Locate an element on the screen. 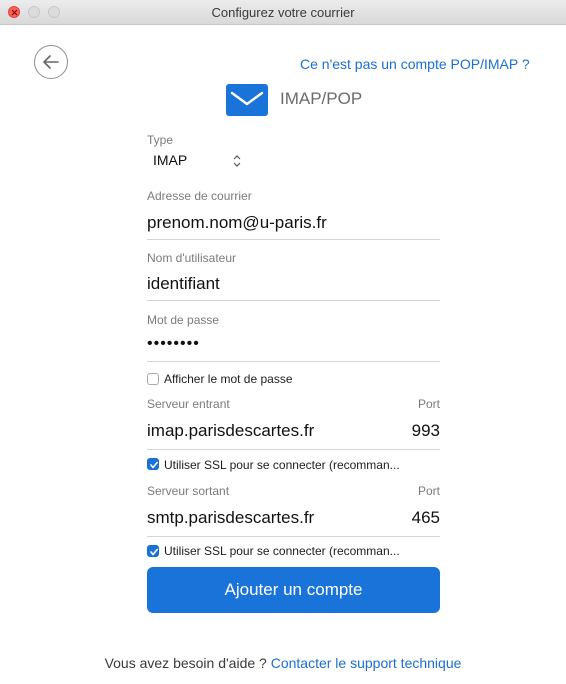 The image size is (566, 684). incoming-divider is located at coordinates (293, 449).